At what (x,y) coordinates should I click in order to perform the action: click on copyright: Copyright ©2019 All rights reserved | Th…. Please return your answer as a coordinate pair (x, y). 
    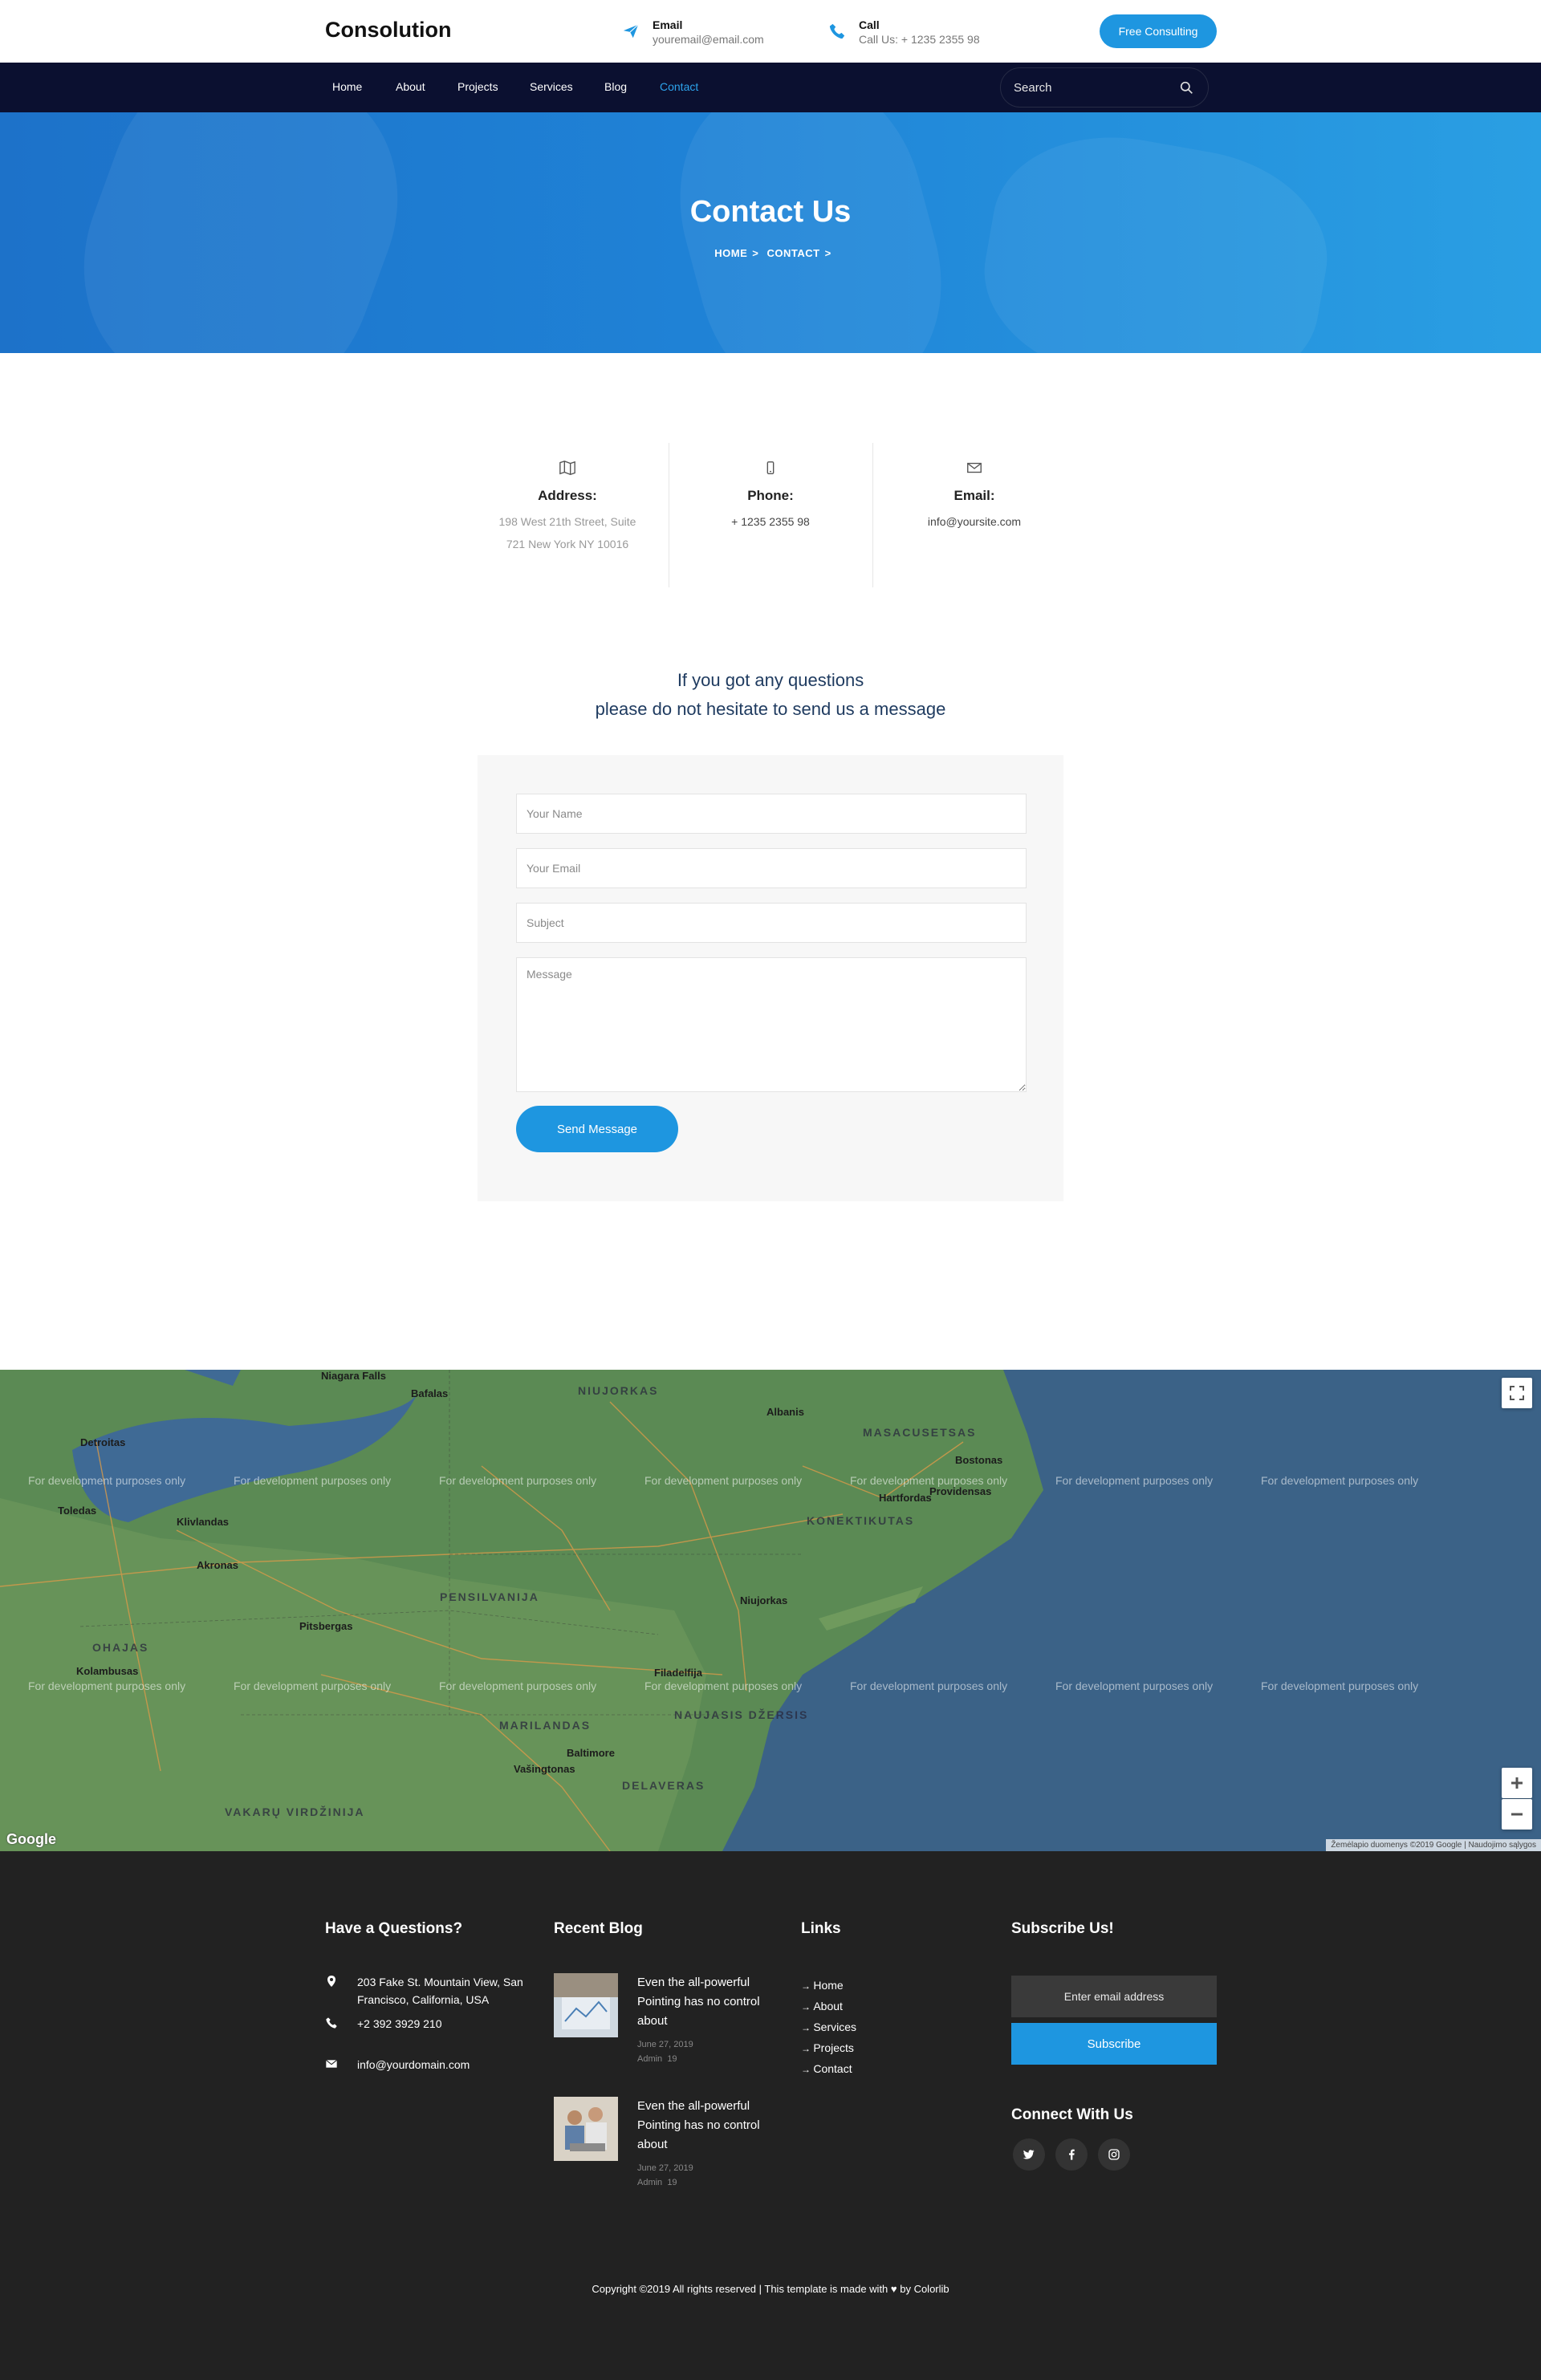
    Looking at the image, I should click on (770, 2289).